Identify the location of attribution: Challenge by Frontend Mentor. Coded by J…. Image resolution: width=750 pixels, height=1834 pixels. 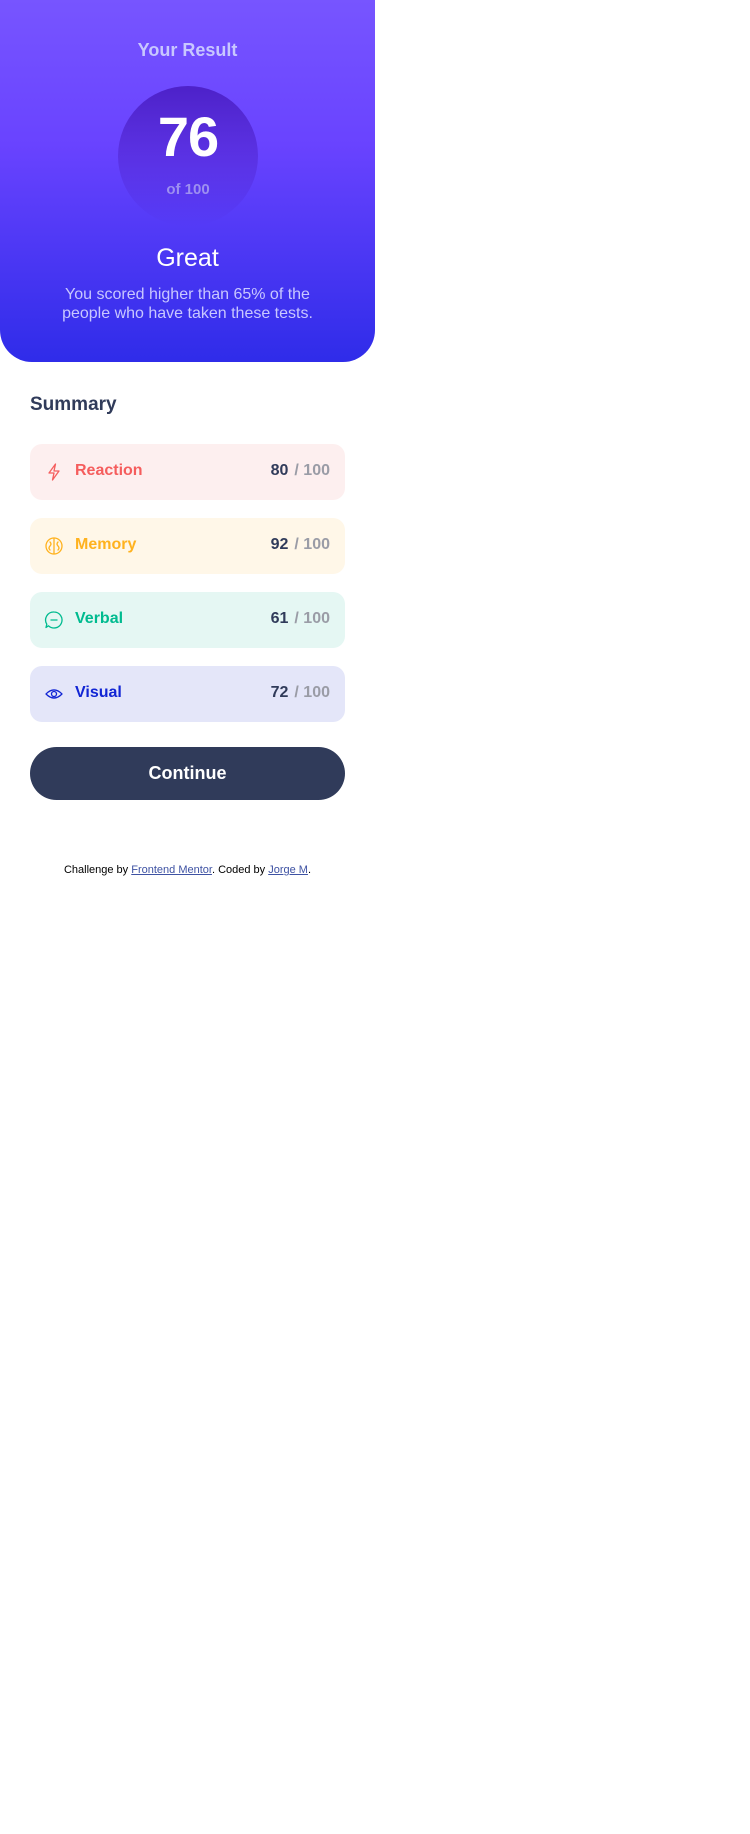
(187, 870).